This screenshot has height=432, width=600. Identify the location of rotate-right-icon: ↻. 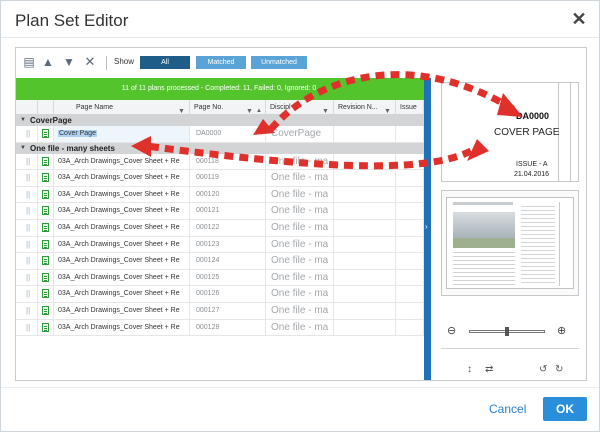
(559, 369).